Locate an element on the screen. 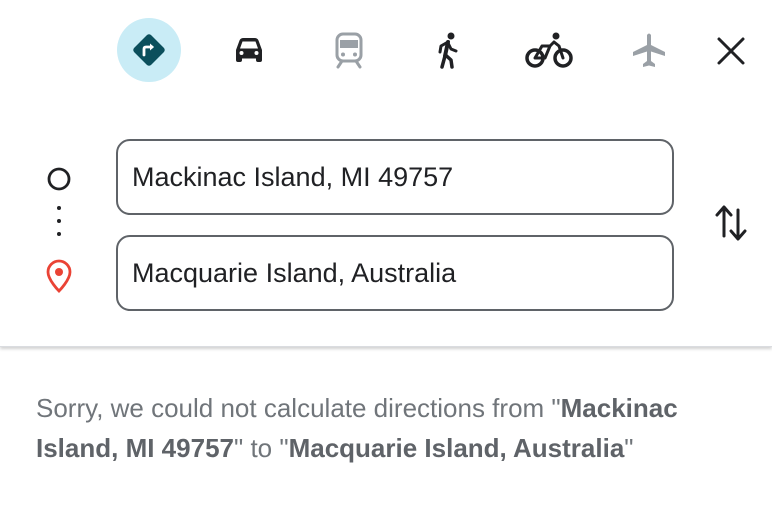 The height and width of the screenshot is (530, 772). travel-mode-flights is located at coordinates (649, 50).